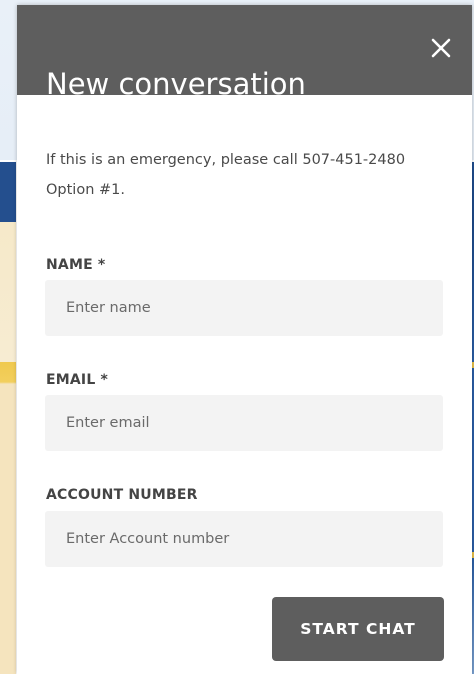  I want to click on name-input, so click(244, 308).